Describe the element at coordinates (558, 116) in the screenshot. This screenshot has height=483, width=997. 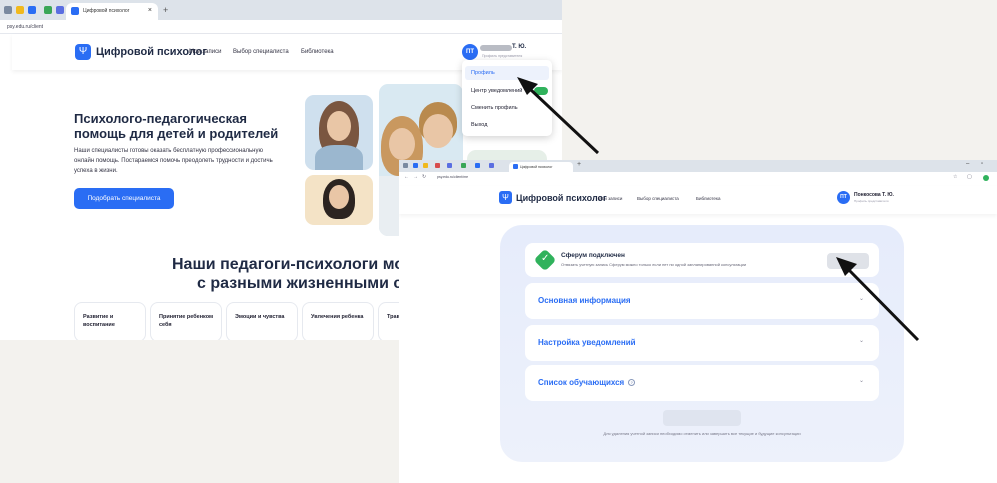
I see `arrow-to-profile-menu` at that location.